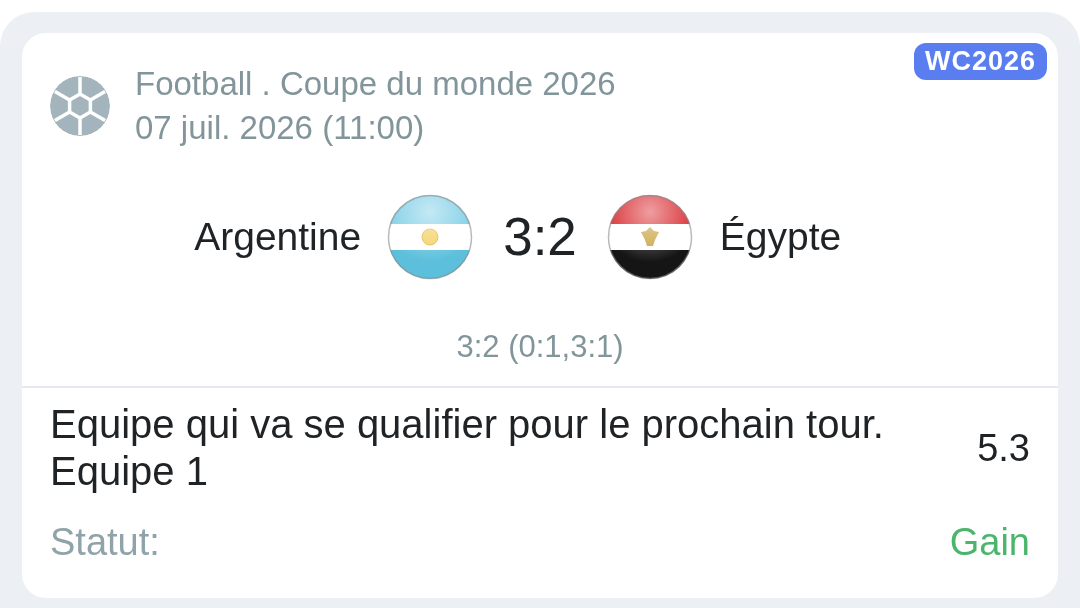 This screenshot has height=608, width=1080. Describe the element at coordinates (280, 128) in the screenshot. I see `match-date: 07 juil. 2026 (11:00)` at that location.